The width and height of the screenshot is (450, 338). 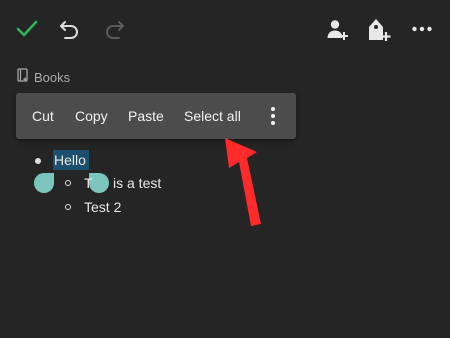 I want to click on undo-icon, so click(x=70, y=30).